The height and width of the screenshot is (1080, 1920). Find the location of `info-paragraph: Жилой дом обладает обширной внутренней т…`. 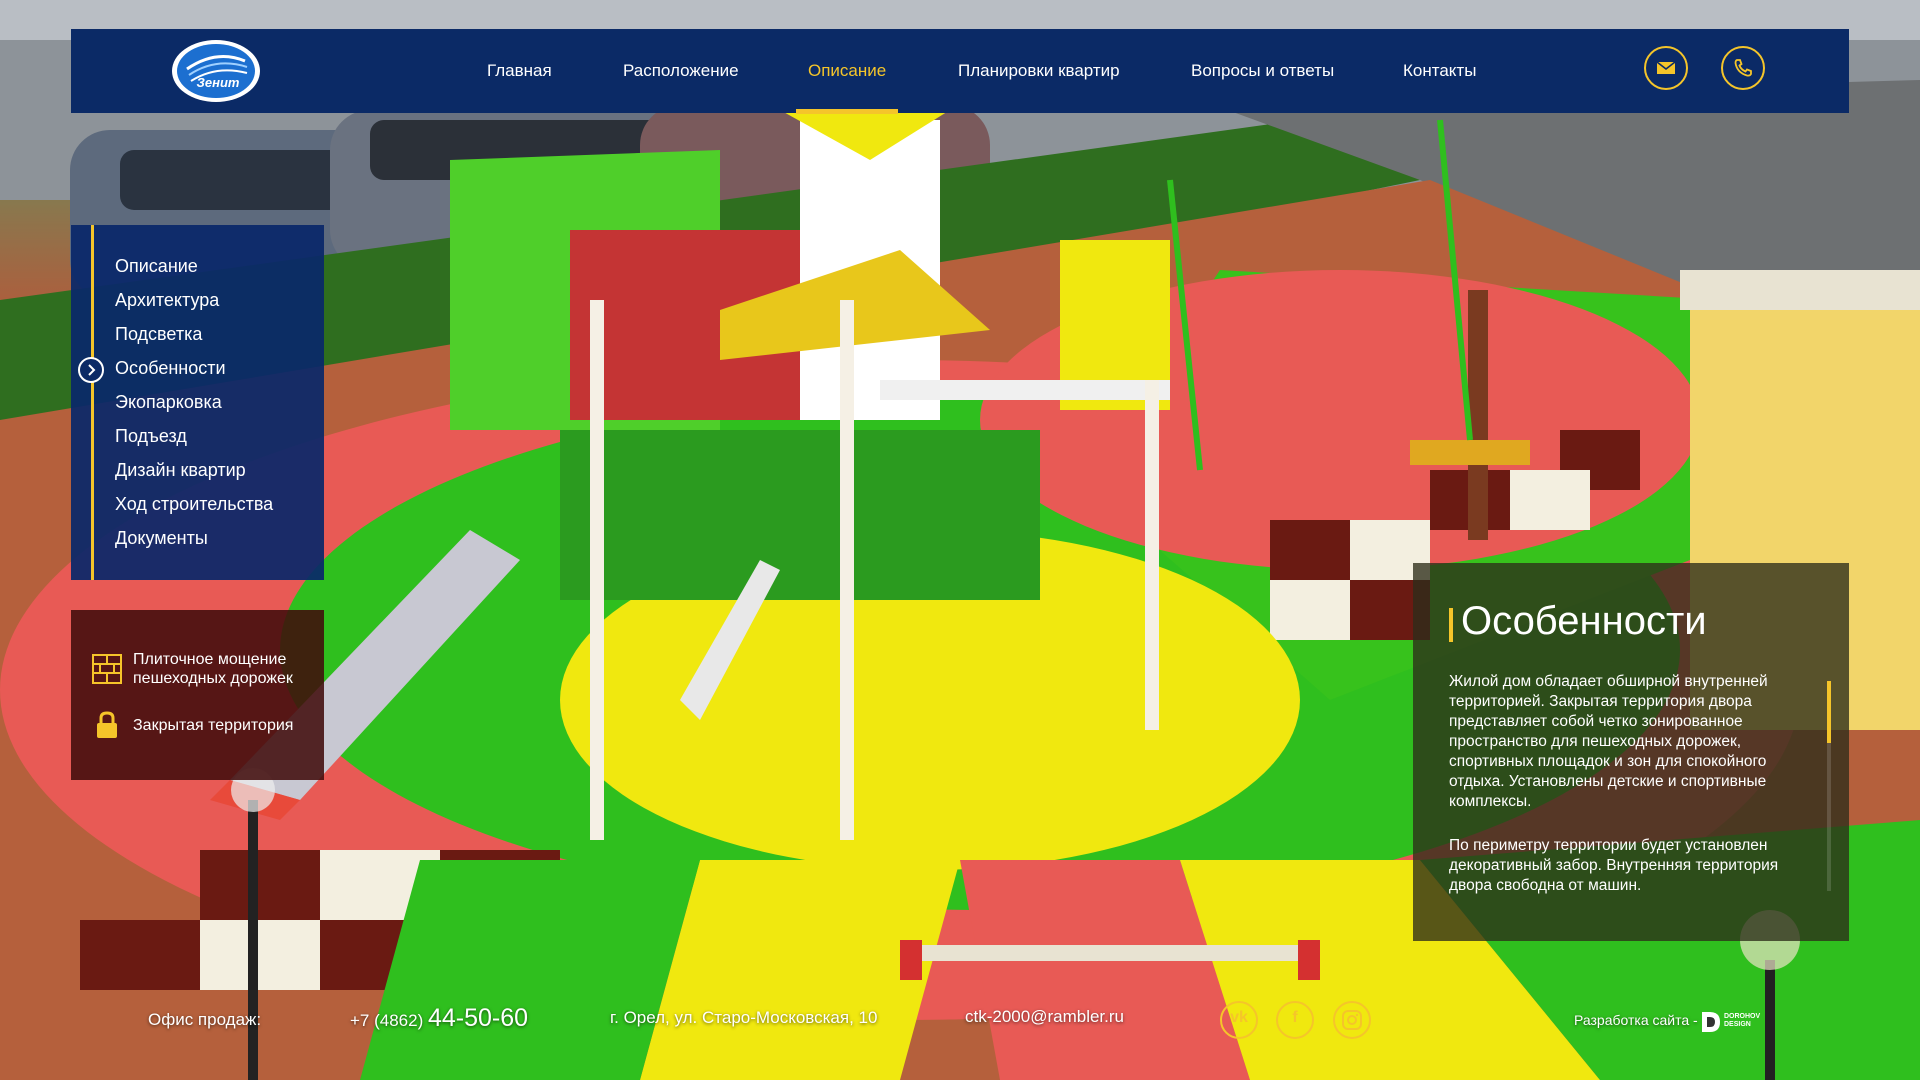

info-paragraph: Жилой дом обладает обширной внутренней т… is located at coordinates (1608, 741).